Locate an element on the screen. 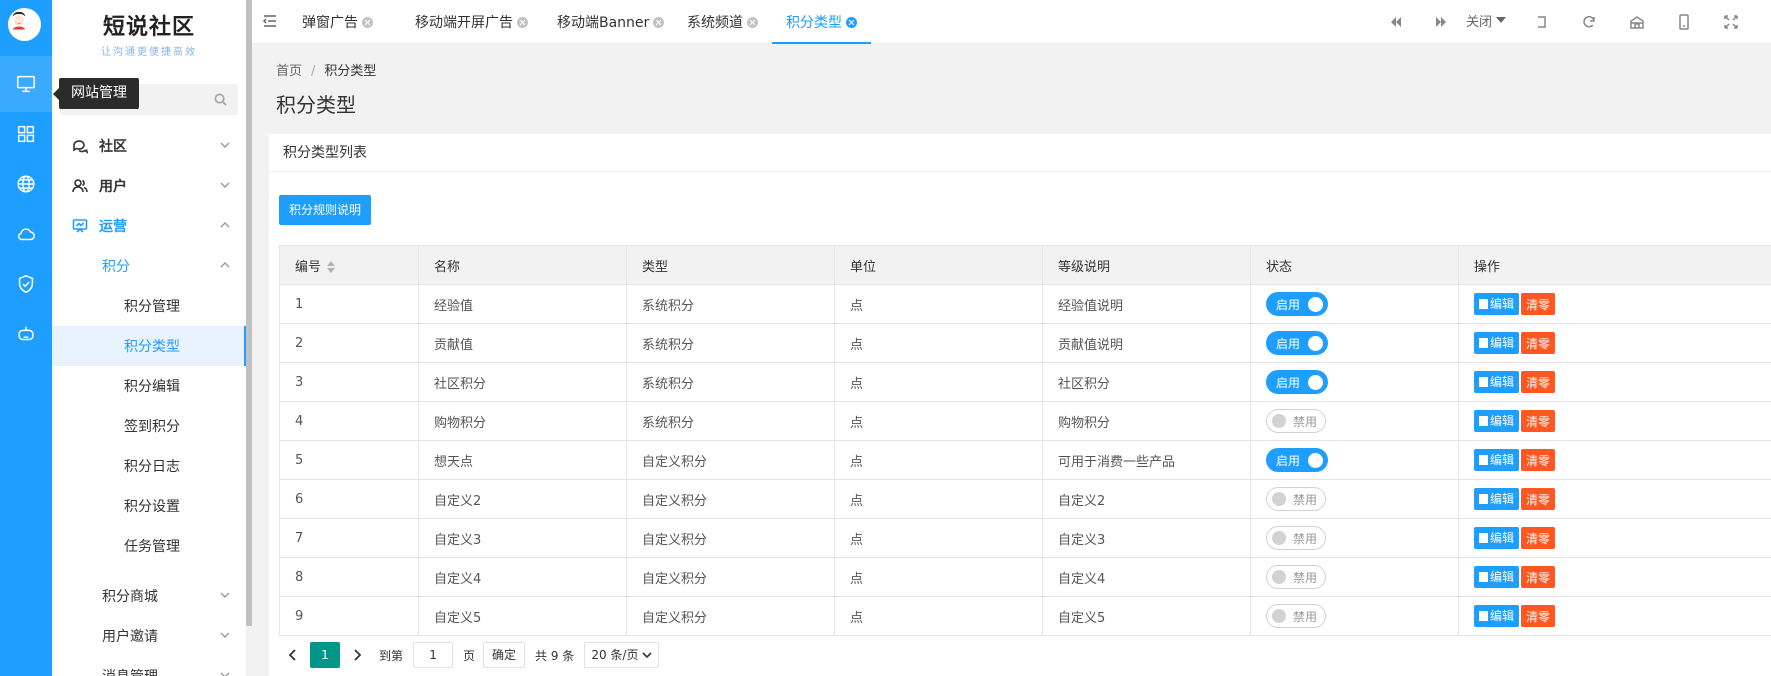 The image size is (1771, 676). rail-security is located at coordinates (26, 284).